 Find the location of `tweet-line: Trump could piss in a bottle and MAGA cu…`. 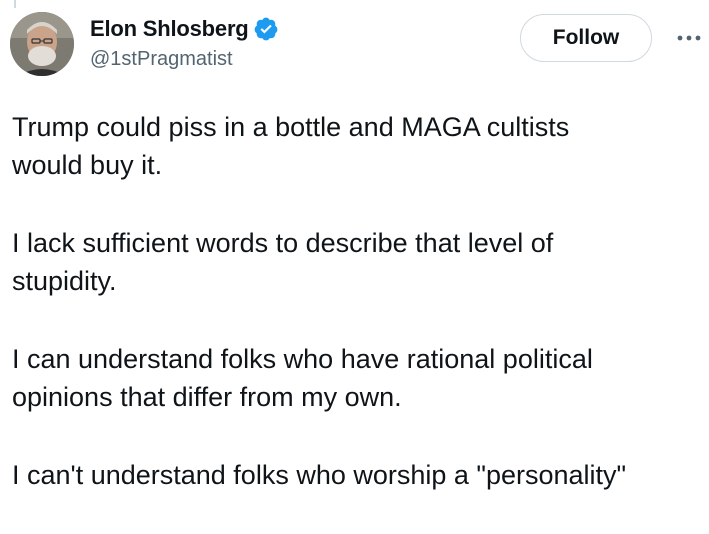

tweet-line: Trump could piss in a bottle and MAGA cu… is located at coordinates (291, 127).